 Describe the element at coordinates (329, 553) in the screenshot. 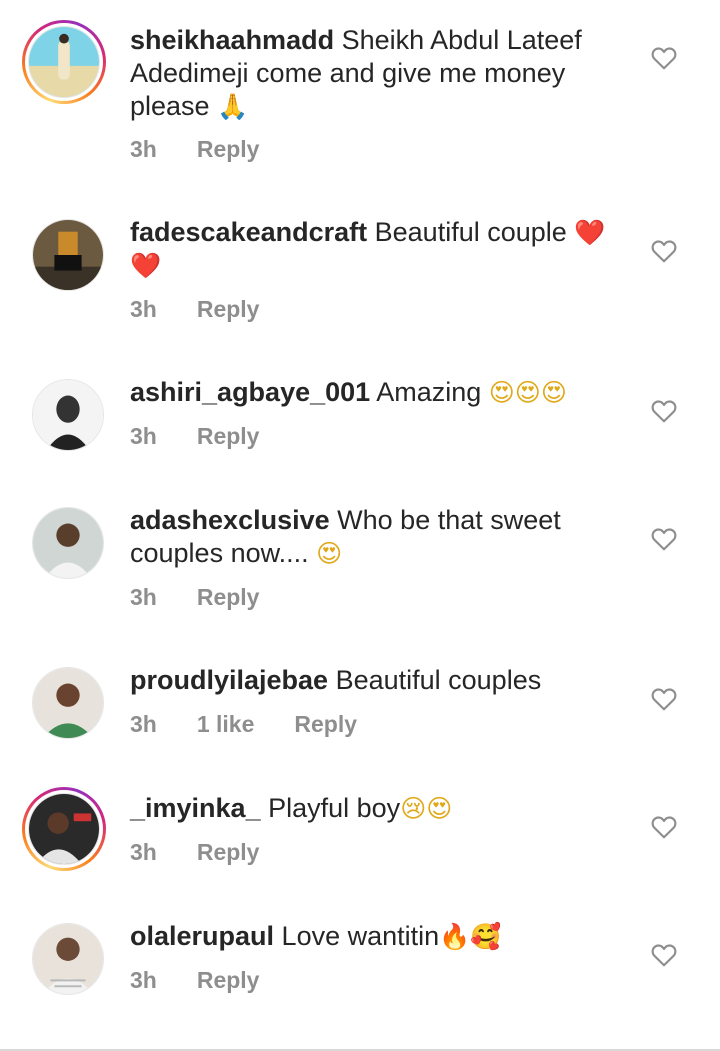

I see `comment-emoji: 😍` at that location.